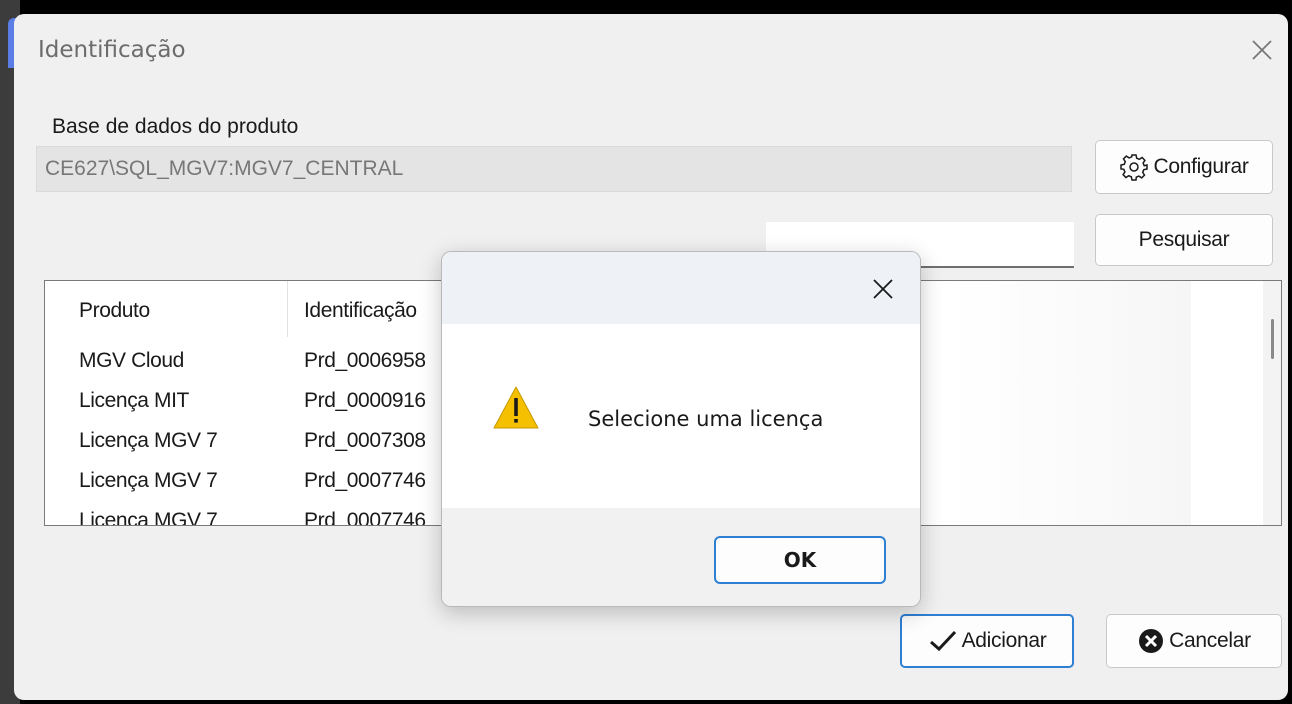 The image size is (1292, 704). Describe the element at coordinates (360, 311) in the screenshot. I see `column-header-identification: Identificação` at that location.